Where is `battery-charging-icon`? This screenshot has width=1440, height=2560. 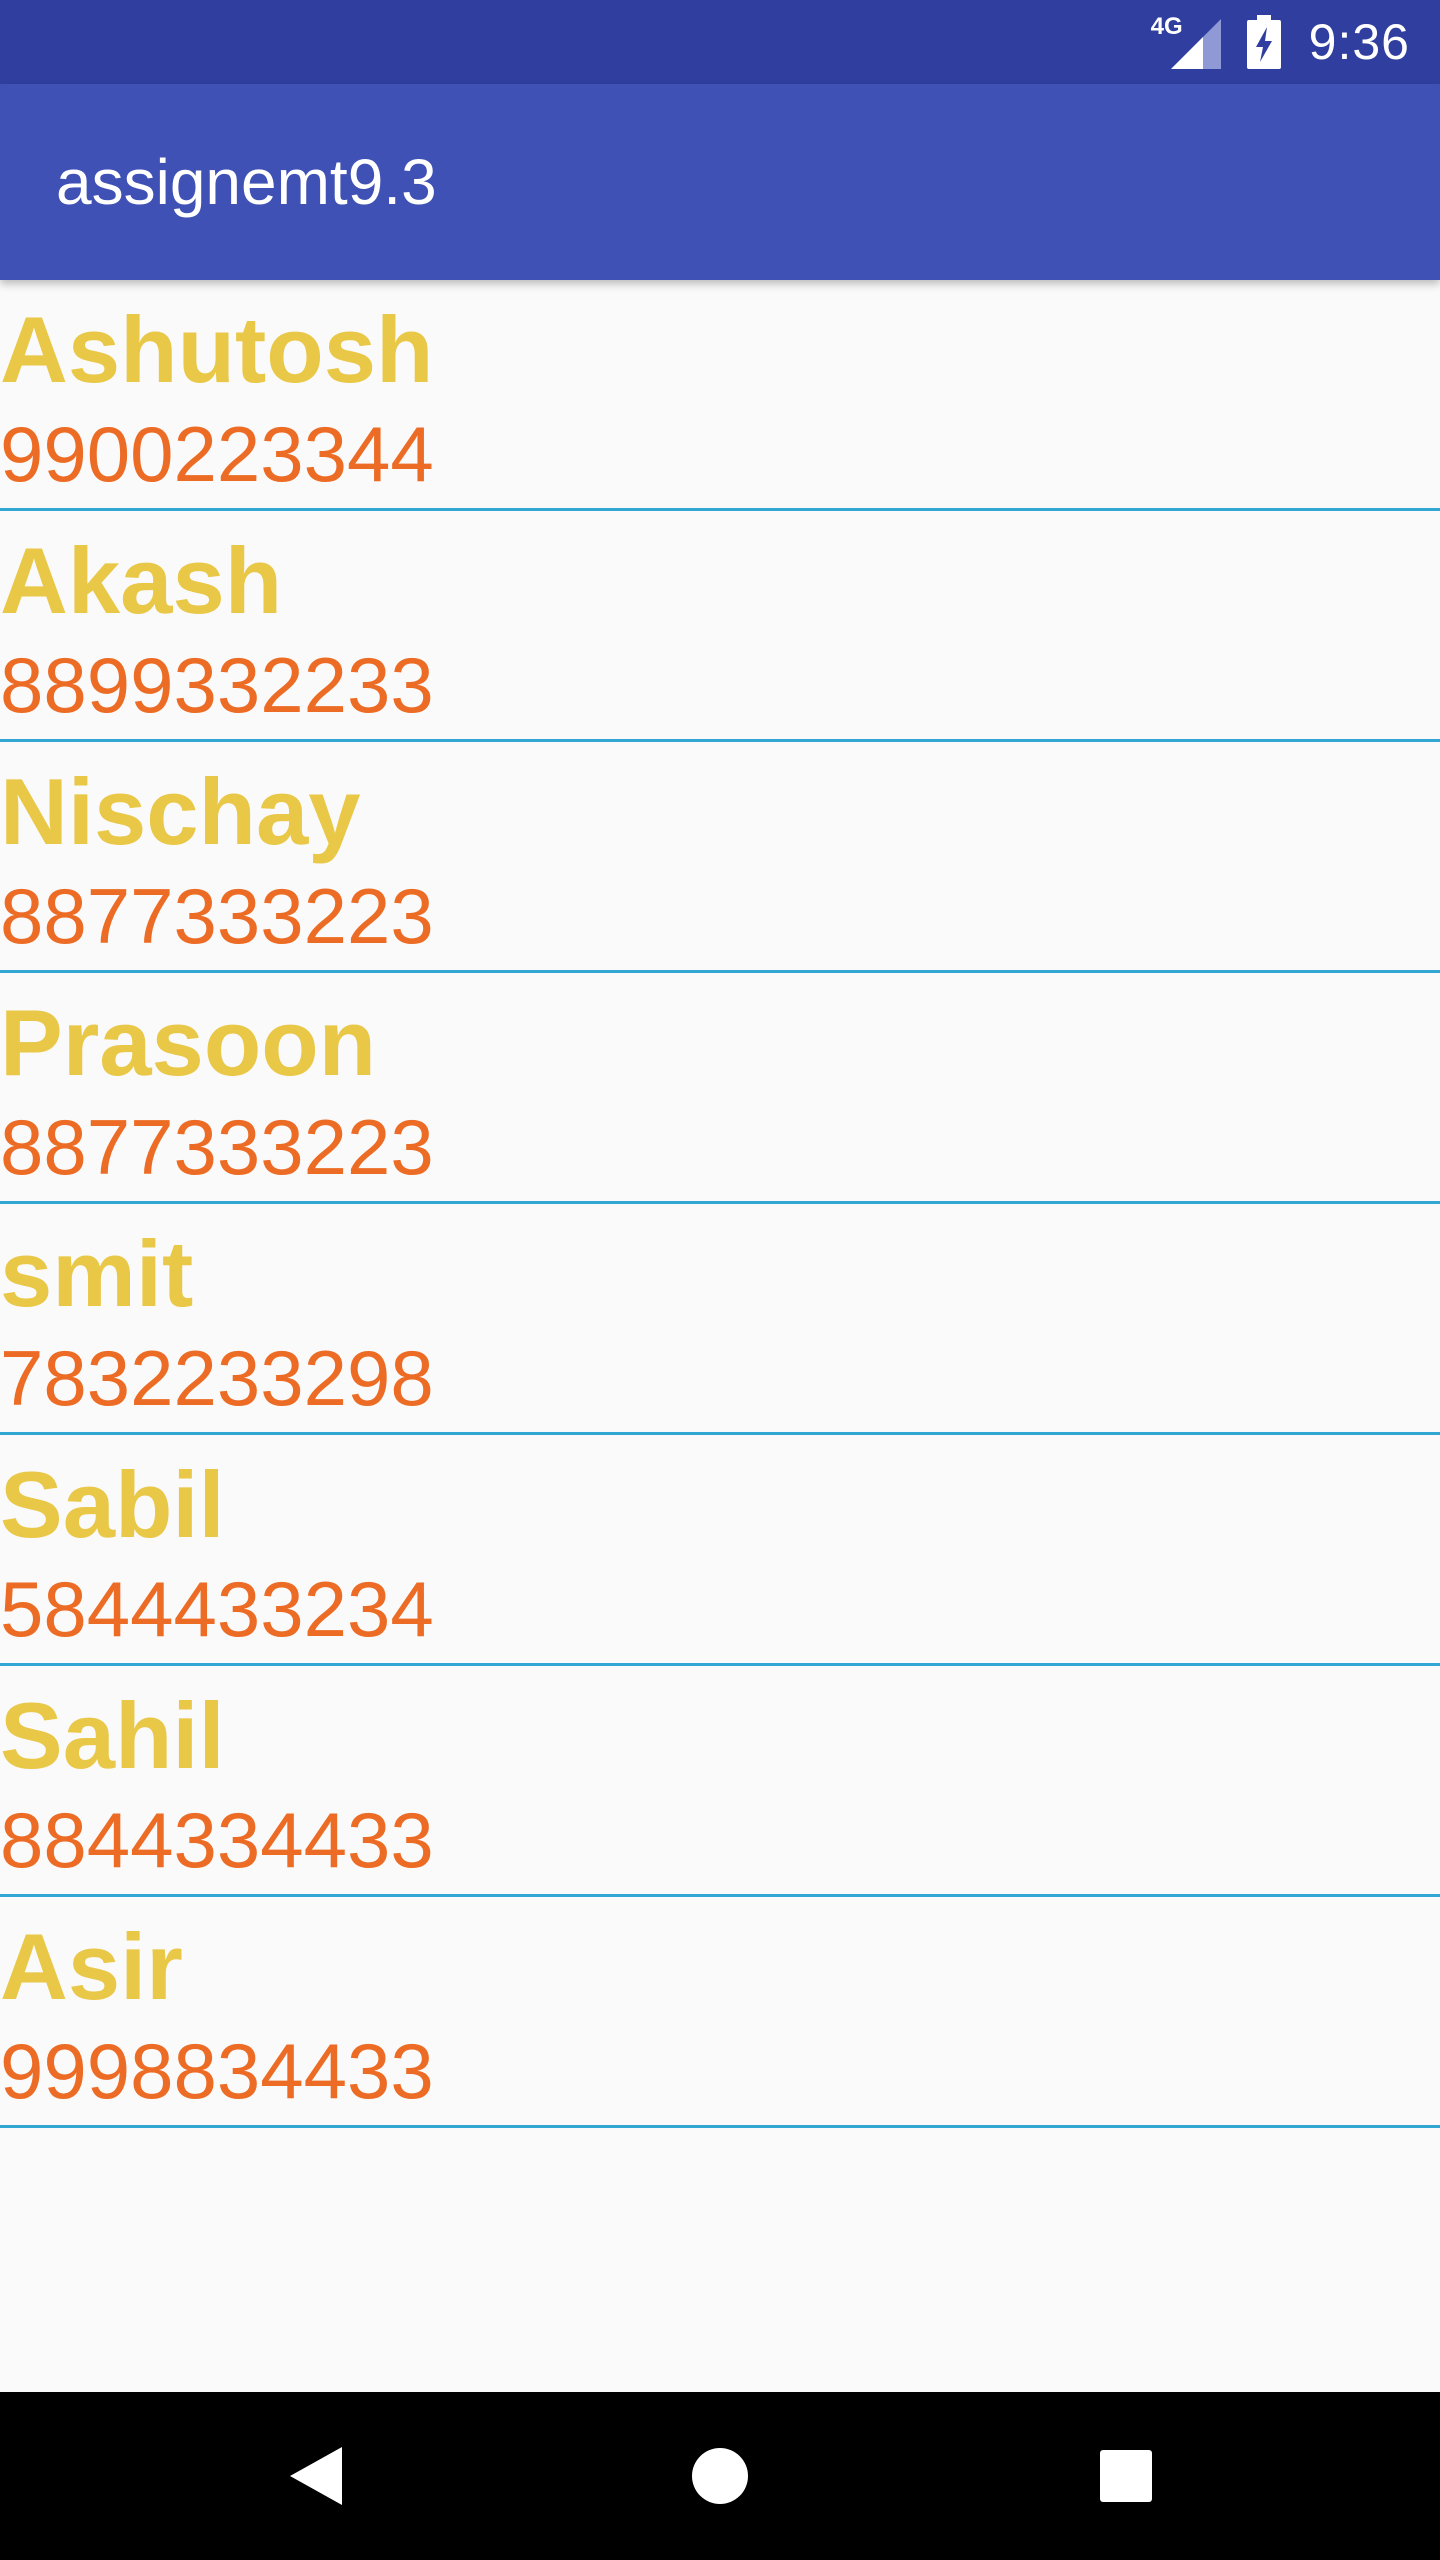
battery-charging-icon is located at coordinates (1263, 42).